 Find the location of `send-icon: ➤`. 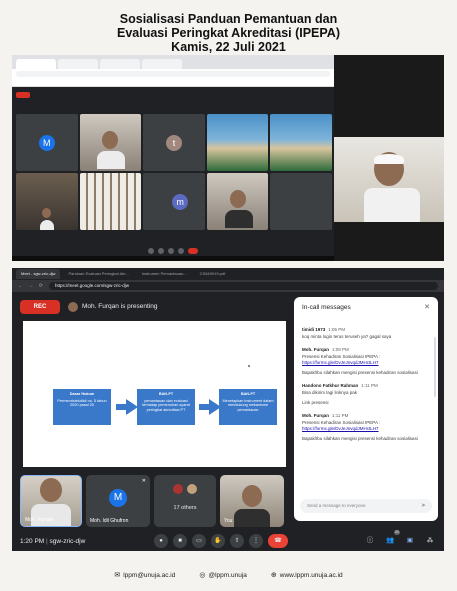

send-icon: ➤ is located at coordinates (423, 506).